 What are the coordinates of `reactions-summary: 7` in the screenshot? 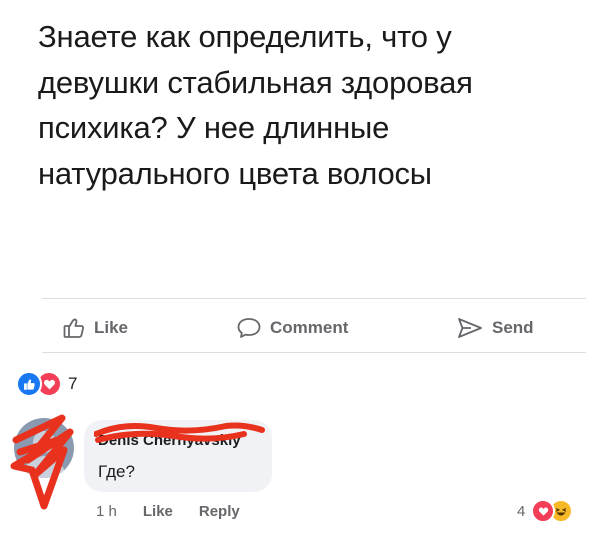 It's located at (47, 384).